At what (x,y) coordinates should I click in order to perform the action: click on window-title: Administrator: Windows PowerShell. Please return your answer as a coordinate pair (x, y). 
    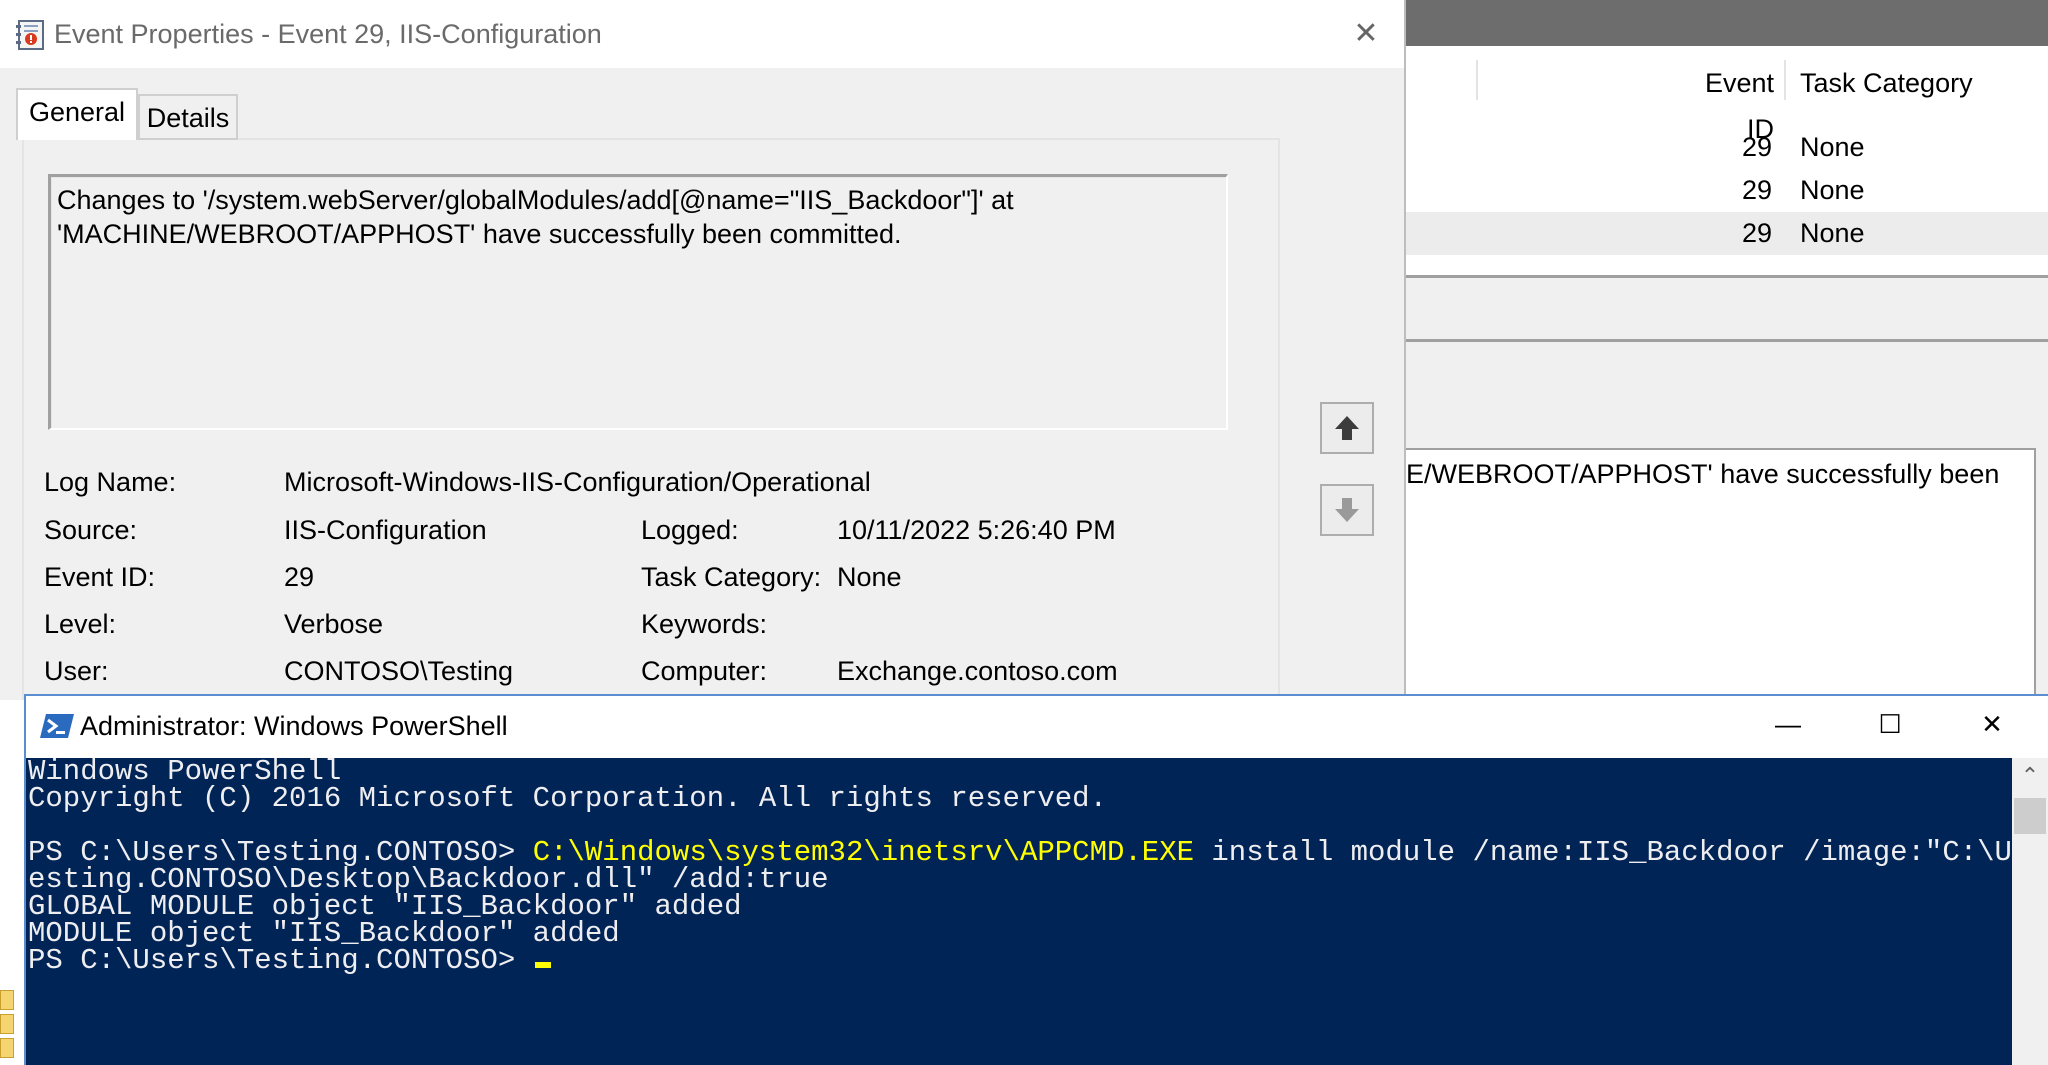
    Looking at the image, I should click on (294, 726).